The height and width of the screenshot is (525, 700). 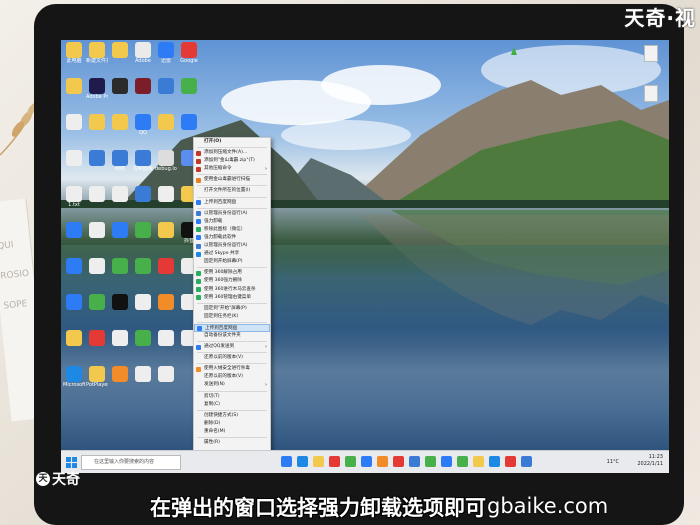 I want to click on context-menu-item: 使用 360解除占用, so click(x=232, y=273).